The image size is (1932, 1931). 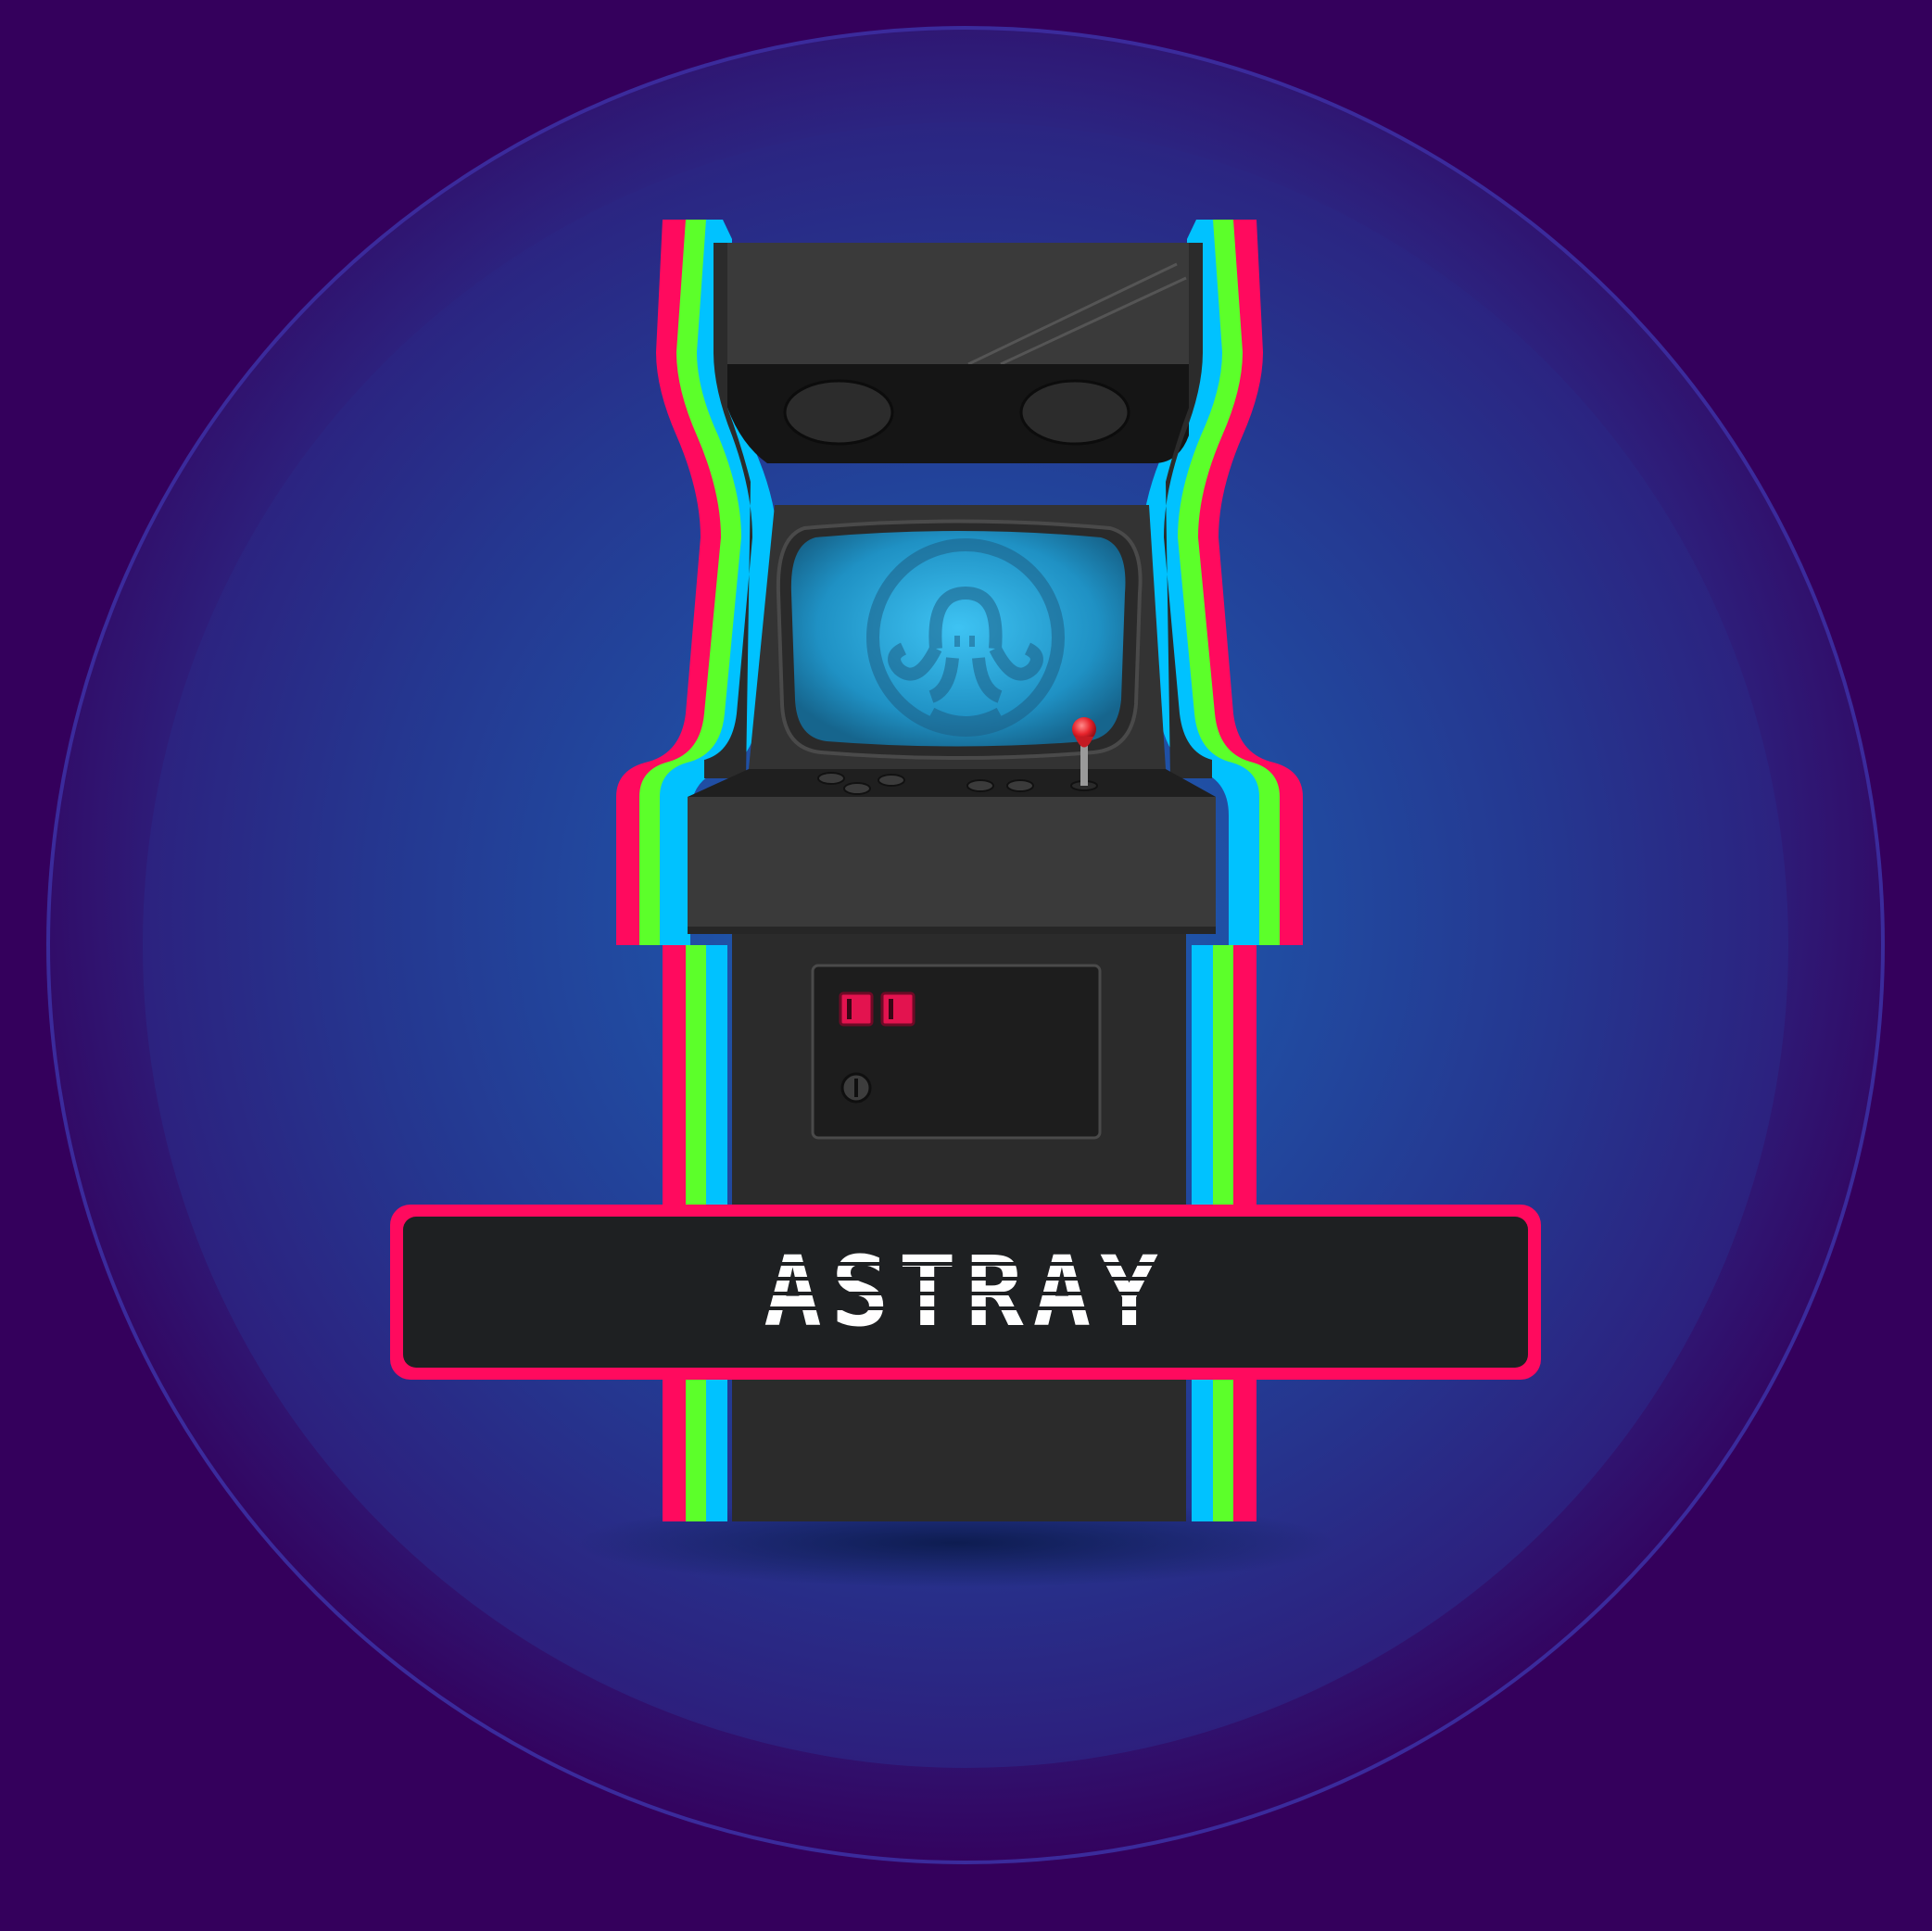 What do you see at coordinates (952, 931) in the screenshot?
I see `control-panel-lip` at bounding box center [952, 931].